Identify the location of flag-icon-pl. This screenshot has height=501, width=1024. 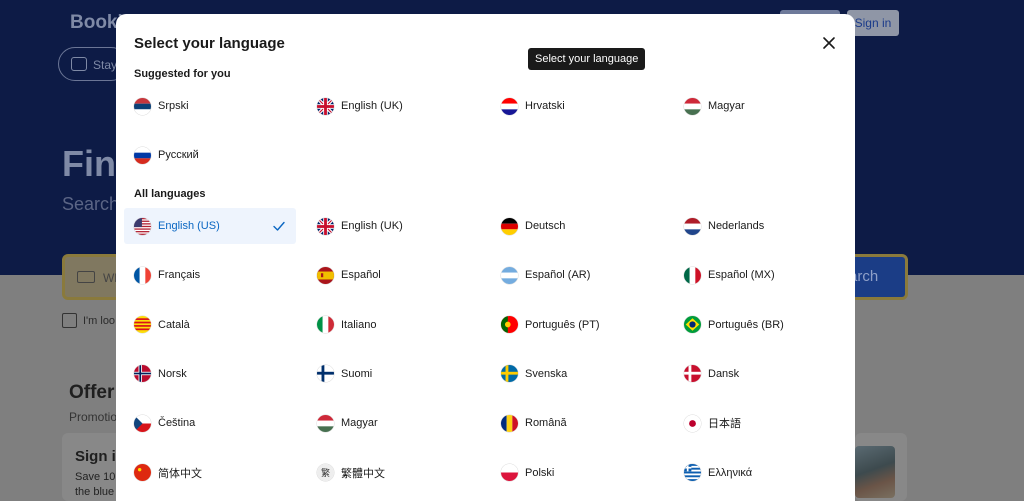
(509, 472).